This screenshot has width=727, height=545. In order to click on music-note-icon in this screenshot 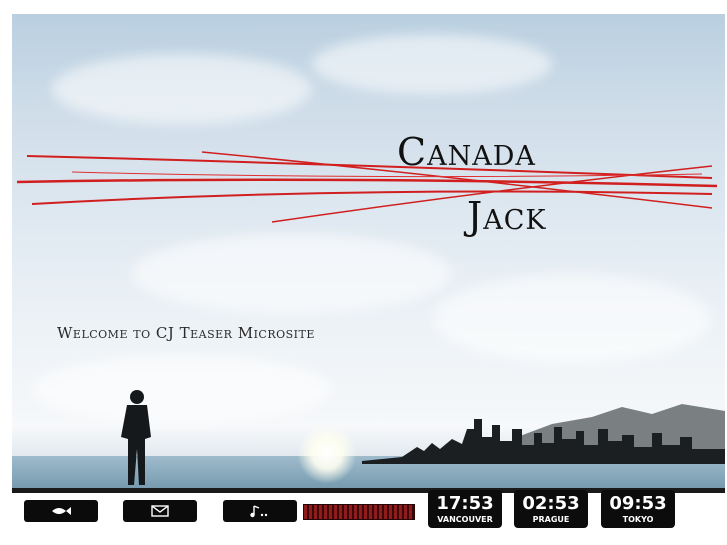, I will do `click(259, 511)`.